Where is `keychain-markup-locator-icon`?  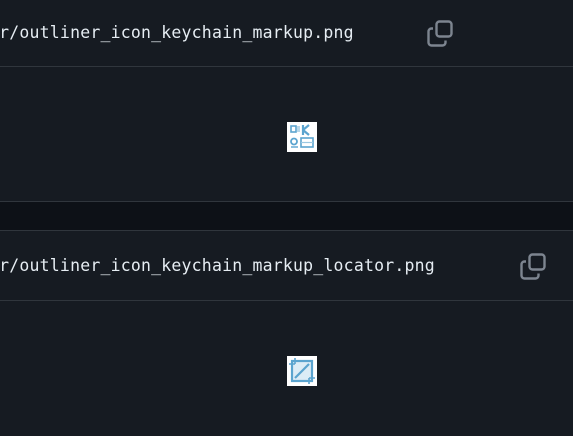
keychain-markup-locator-icon is located at coordinates (302, 371).